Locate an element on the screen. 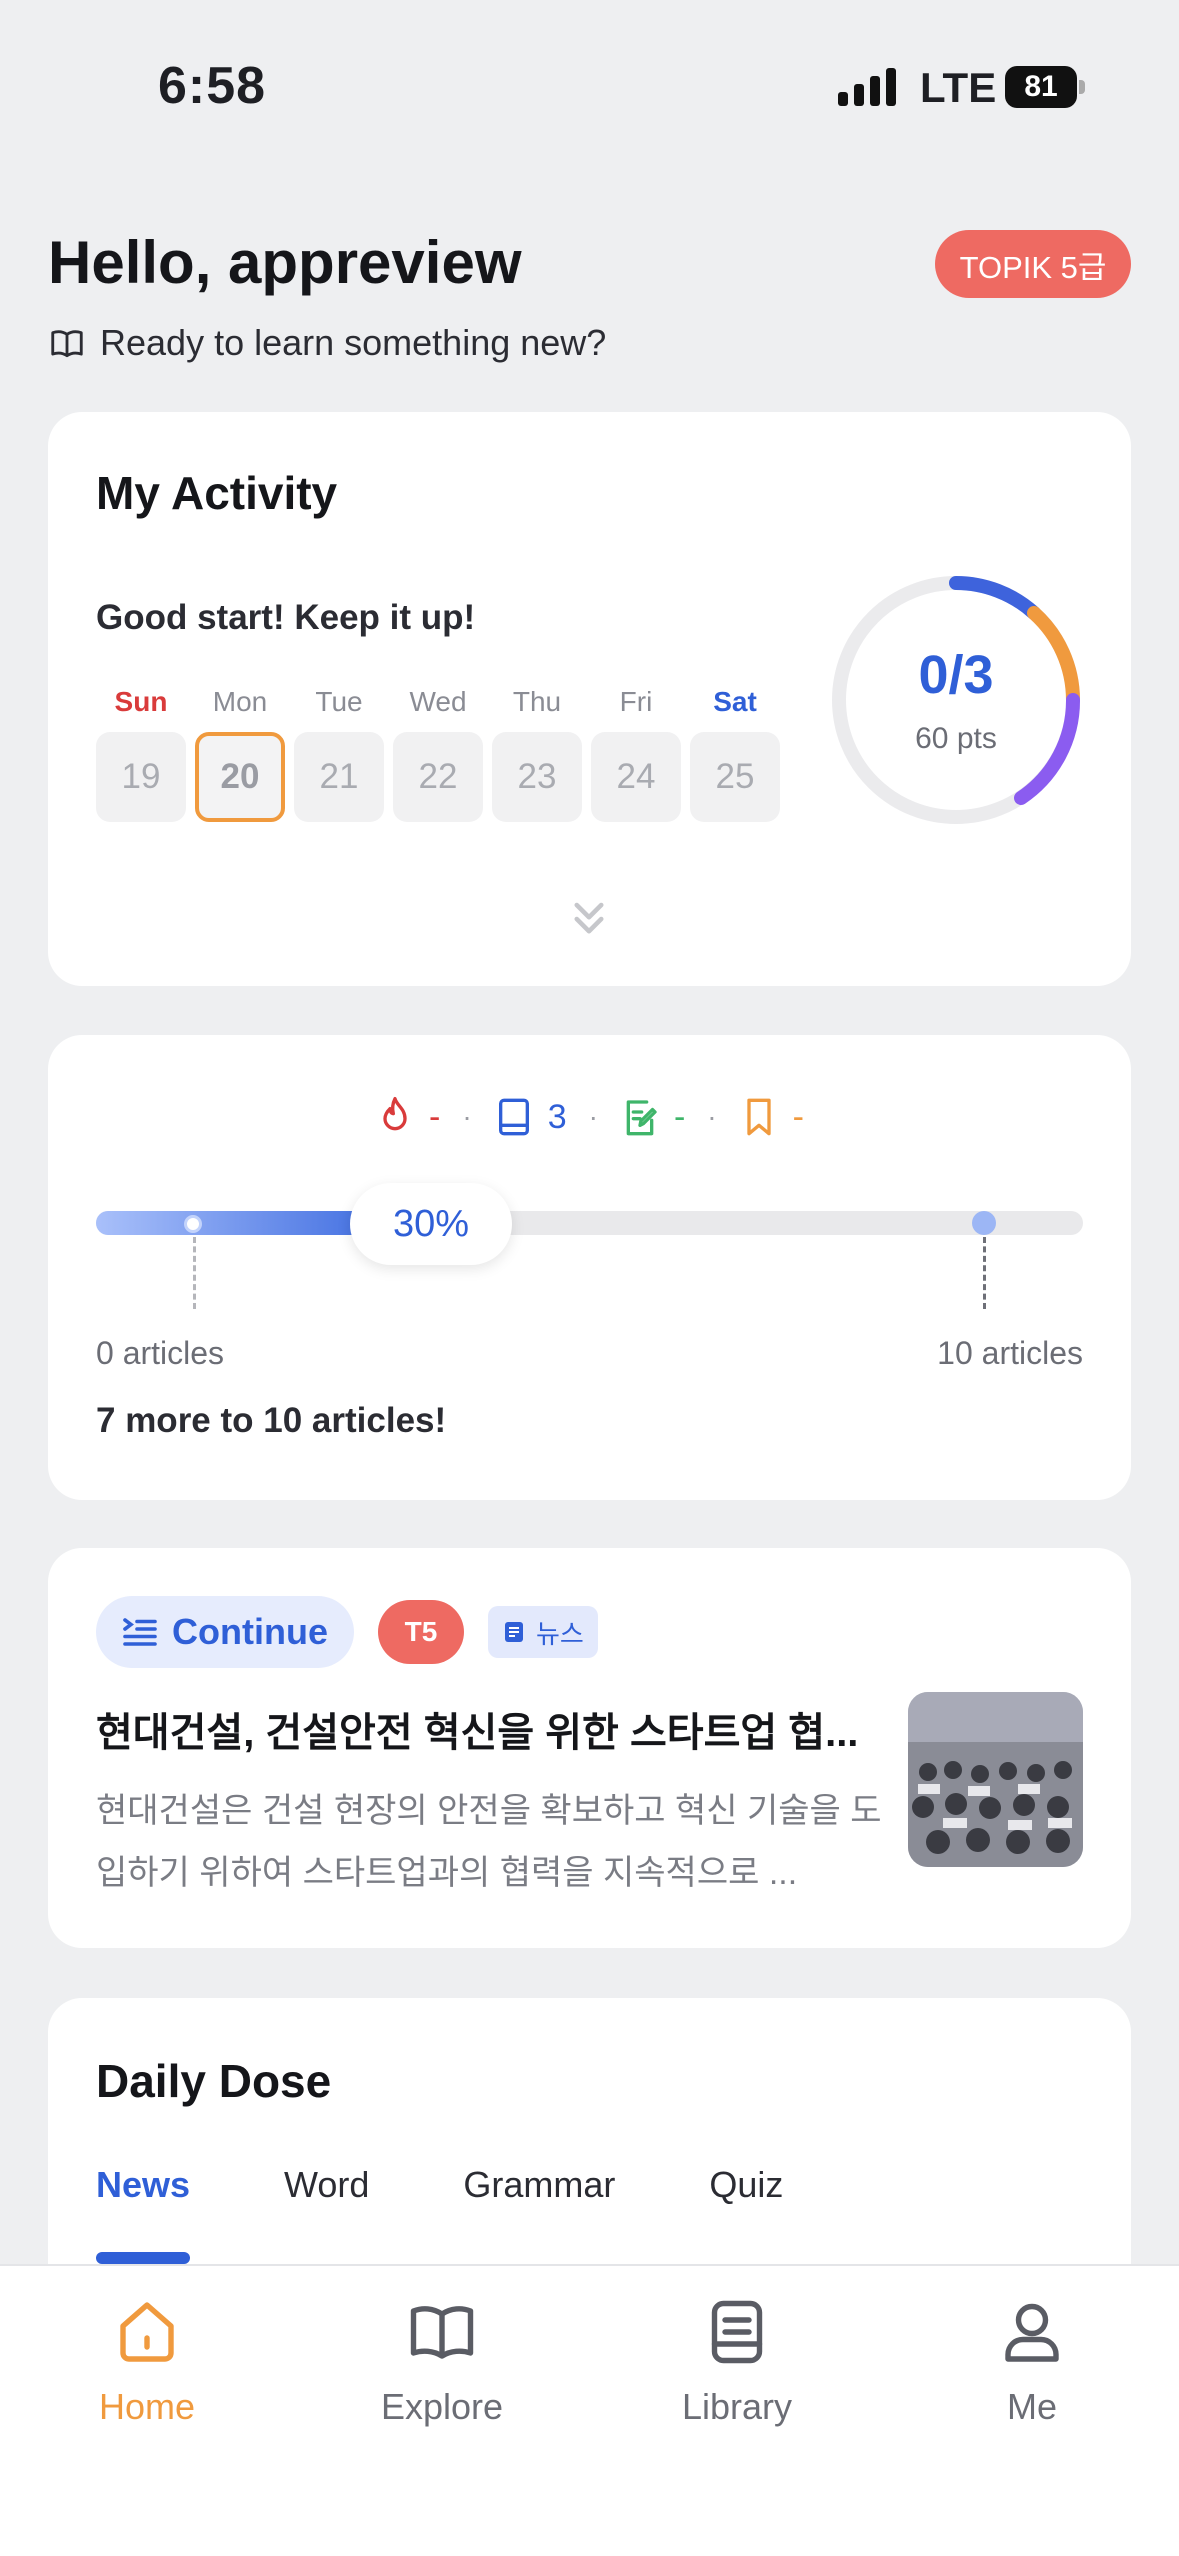 This screenshot has height=2556, width=1179. quiz-value: - is located at coordinates (679, 1116).